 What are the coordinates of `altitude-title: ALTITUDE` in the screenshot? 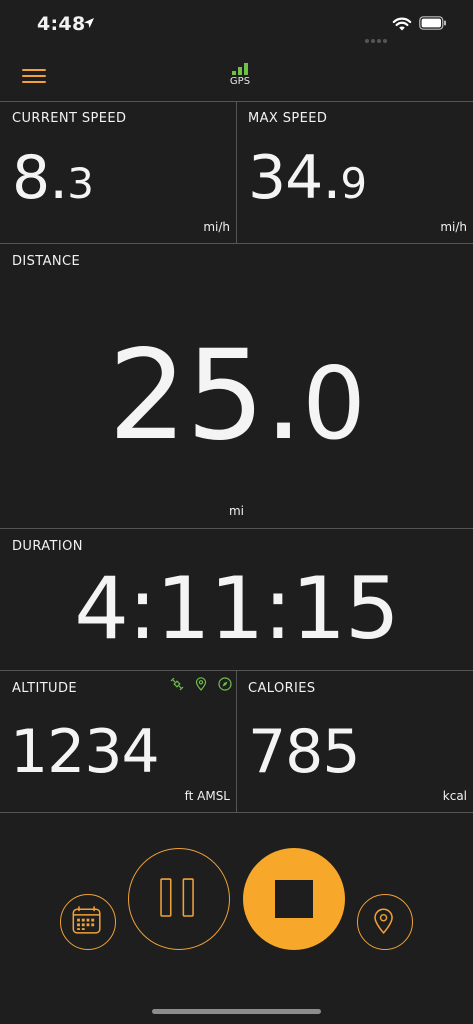 It's located at (45, 688).